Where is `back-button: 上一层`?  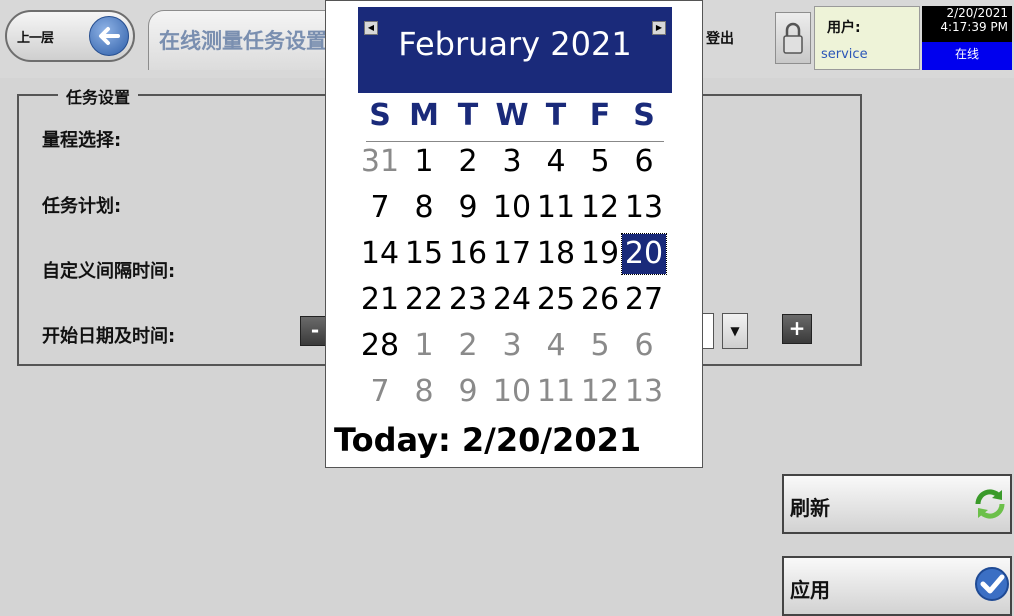 back-button: 上一层 is located at coordinates (70, 36).